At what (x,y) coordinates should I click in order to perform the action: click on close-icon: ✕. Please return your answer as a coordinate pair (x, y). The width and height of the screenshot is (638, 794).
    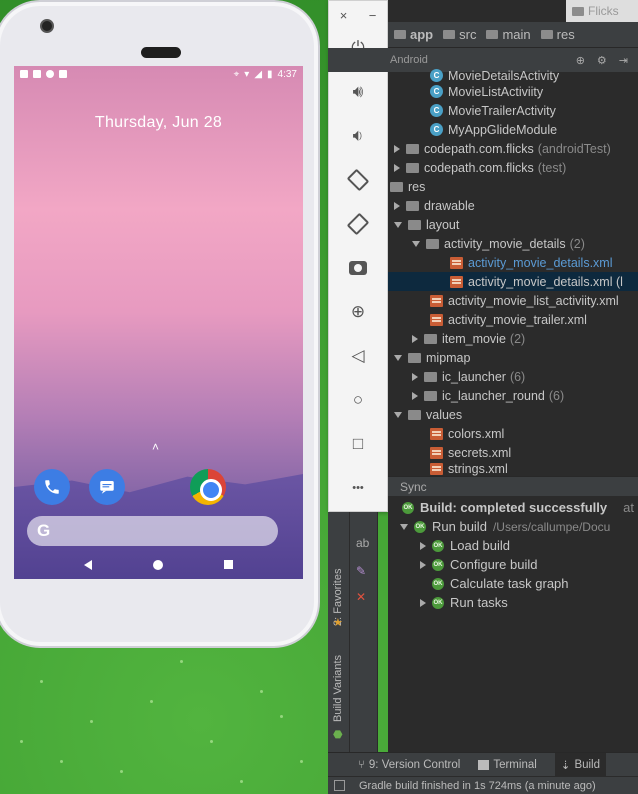
    Looking at the image, I should click on (361, 597).